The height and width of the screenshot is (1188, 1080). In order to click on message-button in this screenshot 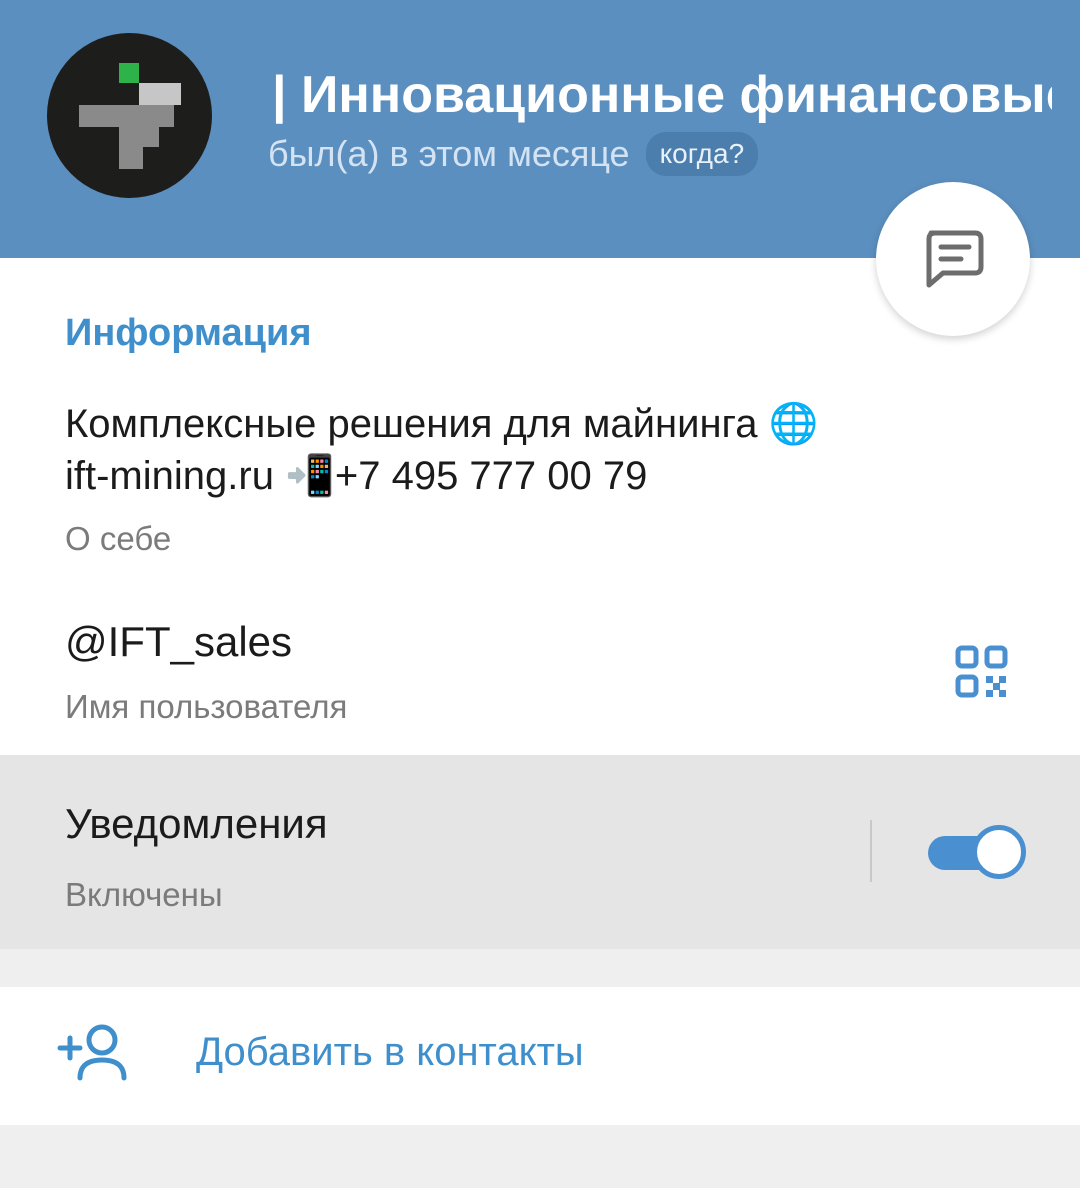, I will do `click(953, 259)`.